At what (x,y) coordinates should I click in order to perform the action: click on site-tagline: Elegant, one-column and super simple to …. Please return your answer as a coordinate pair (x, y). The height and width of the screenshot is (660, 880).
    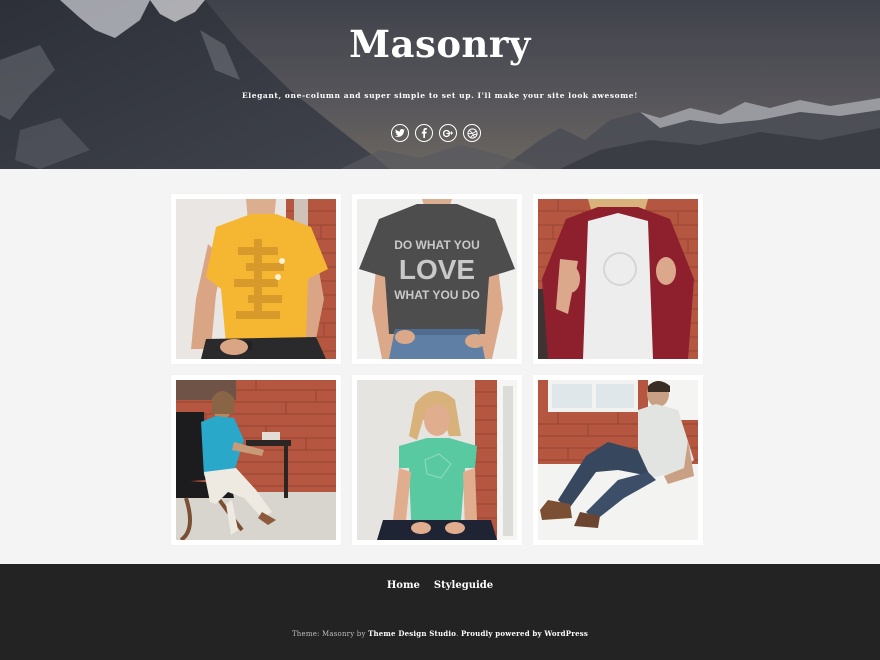
    Looking at the image, I should click on (440, 95).